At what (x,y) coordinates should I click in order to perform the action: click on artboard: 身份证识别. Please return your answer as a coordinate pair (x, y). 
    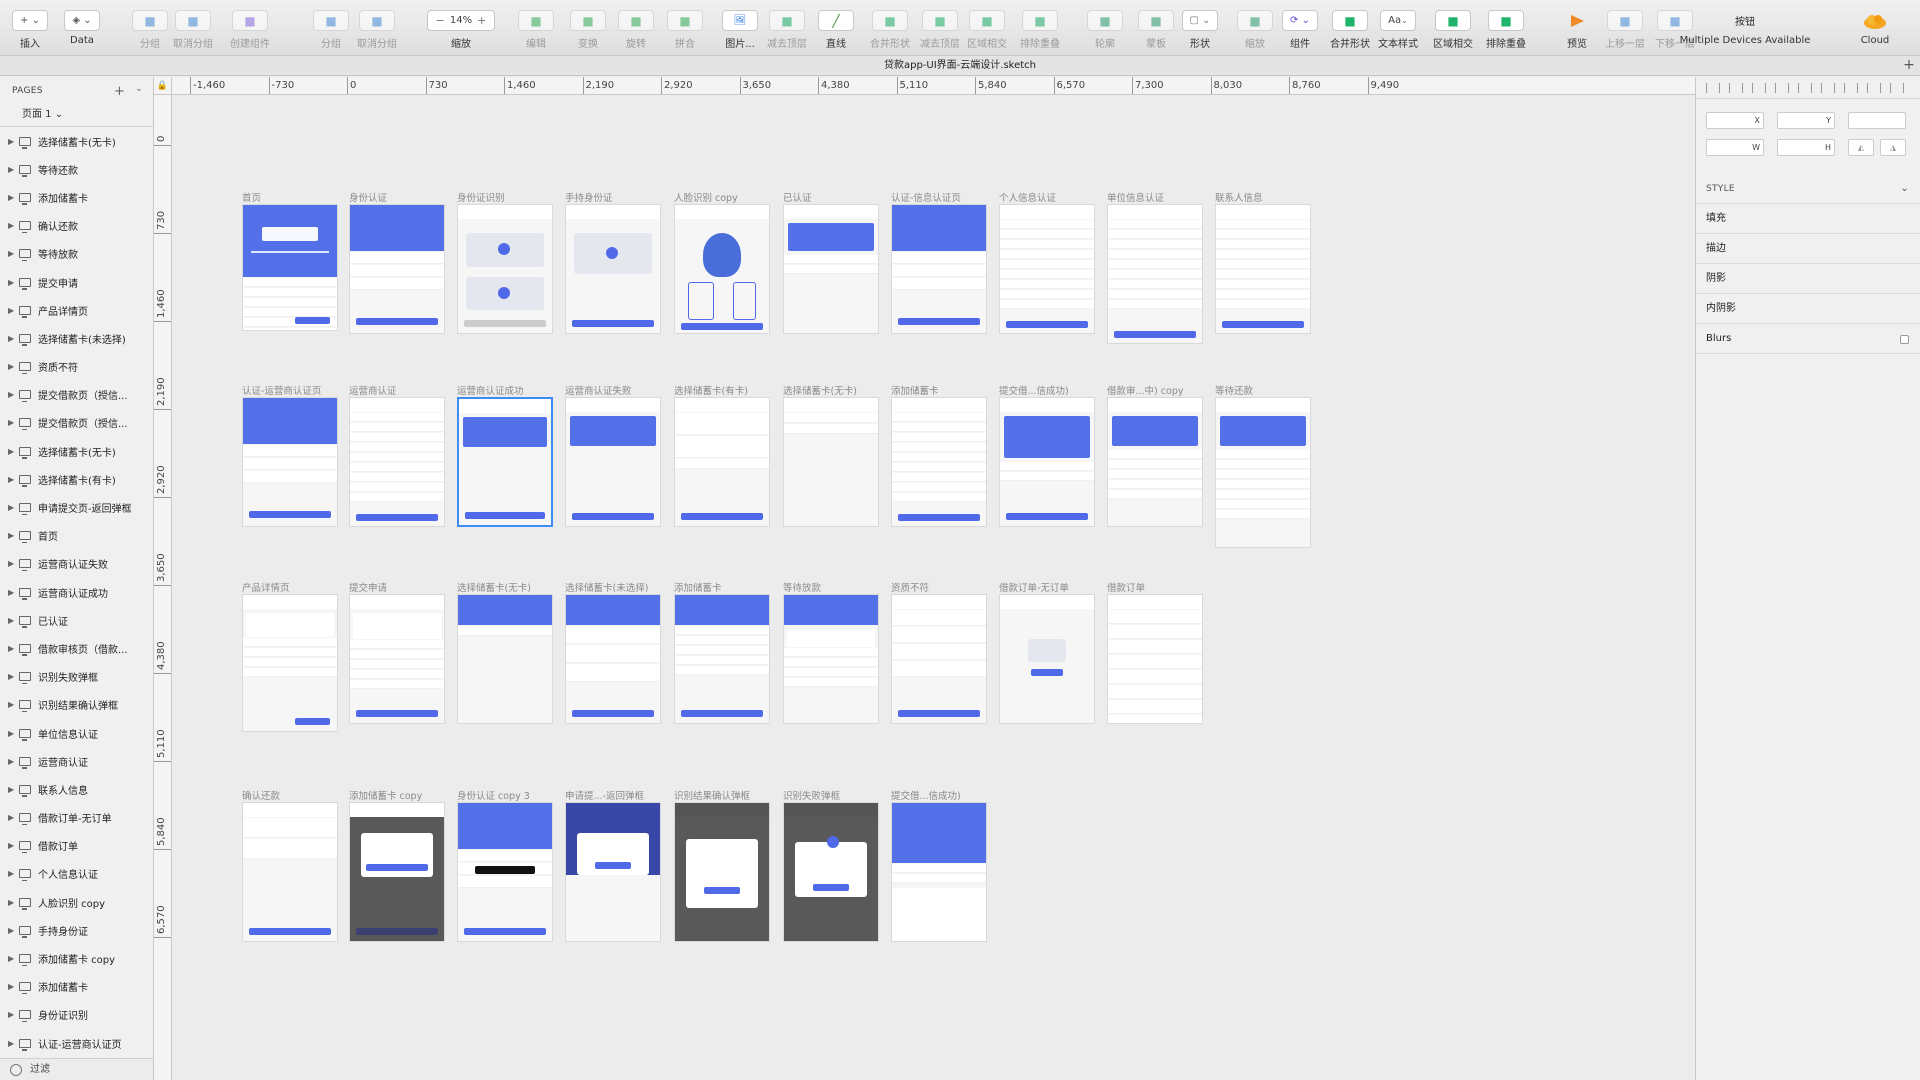
    Looking at the image, I should click on (505, 264).